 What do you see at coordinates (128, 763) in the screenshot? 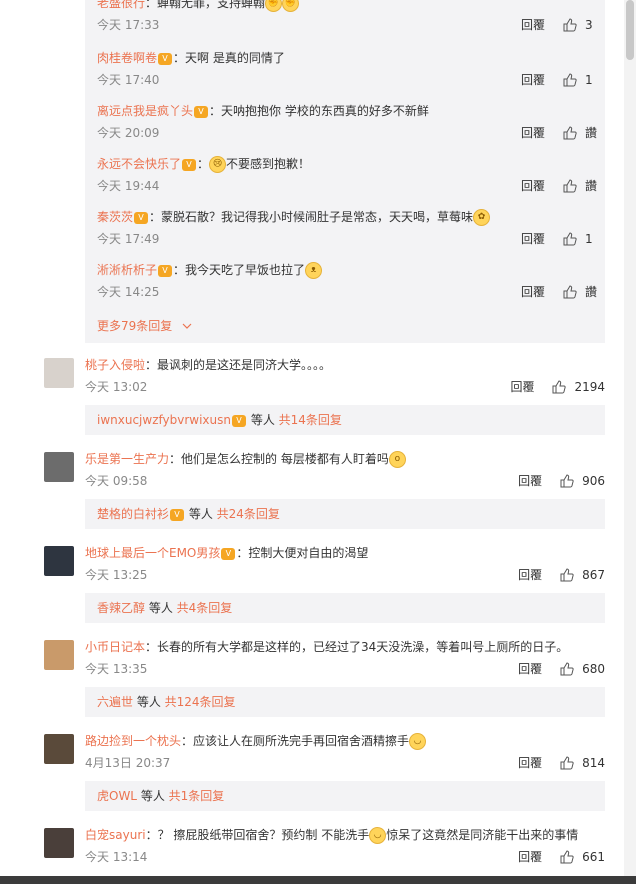
I see `comment-time: 4月13日 20:37` at bounding box center [128, 763].